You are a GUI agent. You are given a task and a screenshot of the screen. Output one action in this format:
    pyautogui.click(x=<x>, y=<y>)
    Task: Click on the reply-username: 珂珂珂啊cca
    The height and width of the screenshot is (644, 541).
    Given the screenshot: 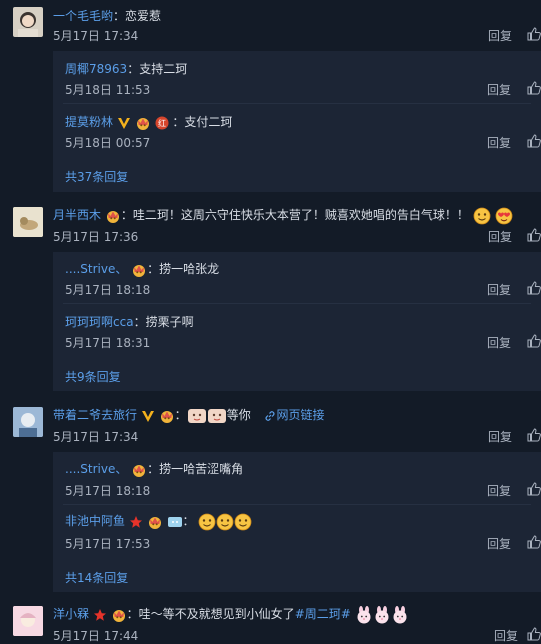 What is the action you would take?
    pyautogui.click(x=99, y=322)
    